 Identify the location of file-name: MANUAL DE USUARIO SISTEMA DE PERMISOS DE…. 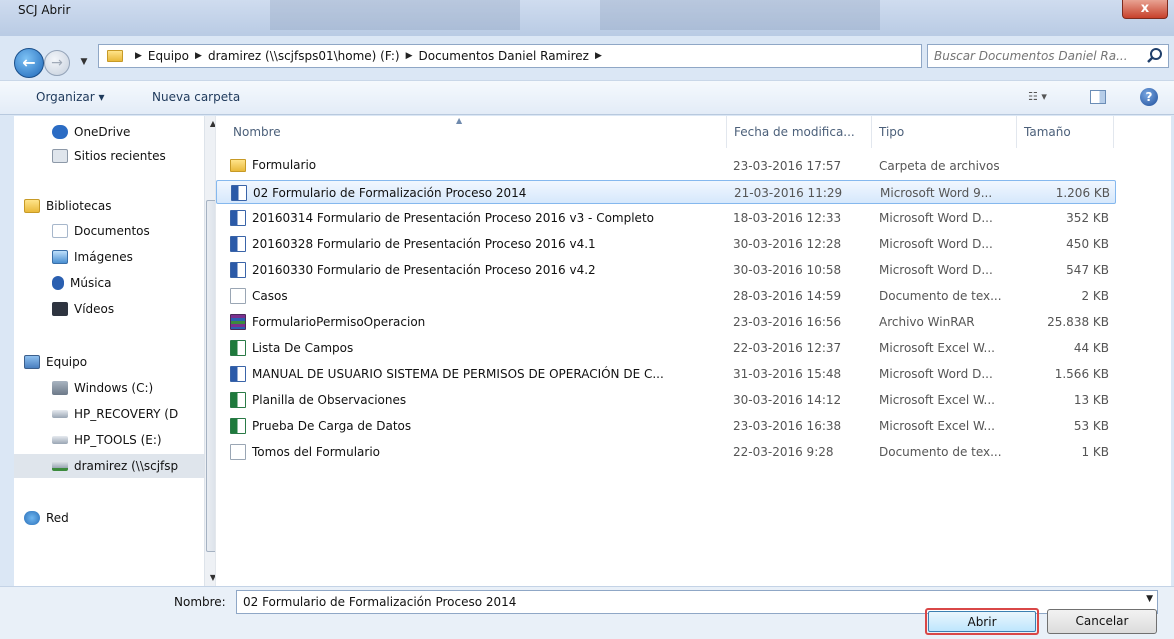
(458, 374).